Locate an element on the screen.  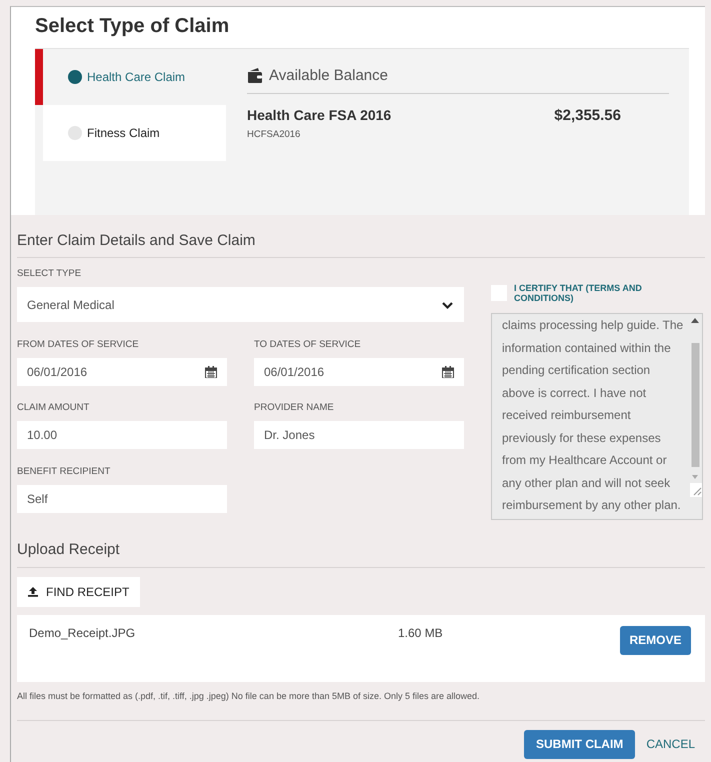
cancel-link: CANCEL is located at coordinates (670, 744).